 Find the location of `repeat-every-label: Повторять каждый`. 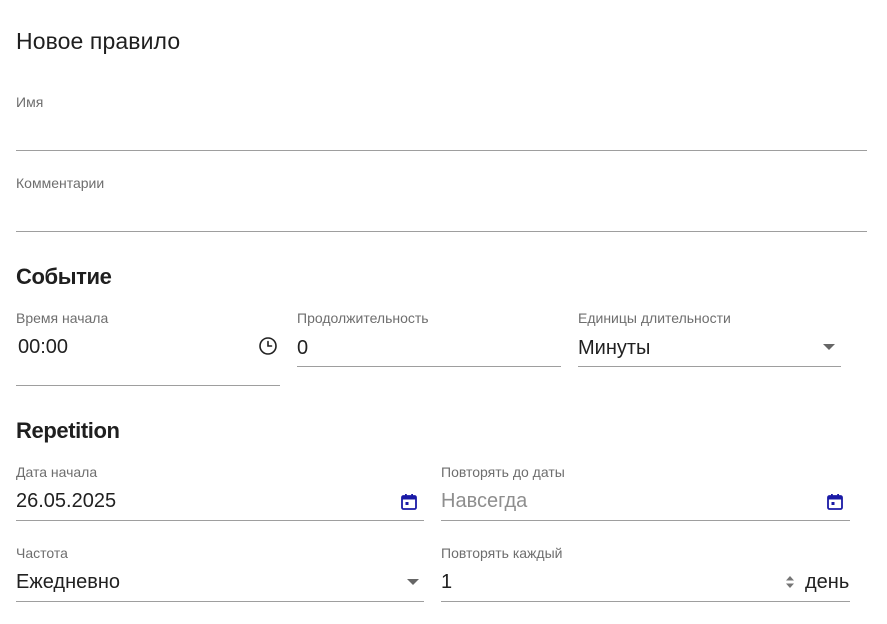

repeat-every-label: Повторять каждый is located at coordinates (502, 553).